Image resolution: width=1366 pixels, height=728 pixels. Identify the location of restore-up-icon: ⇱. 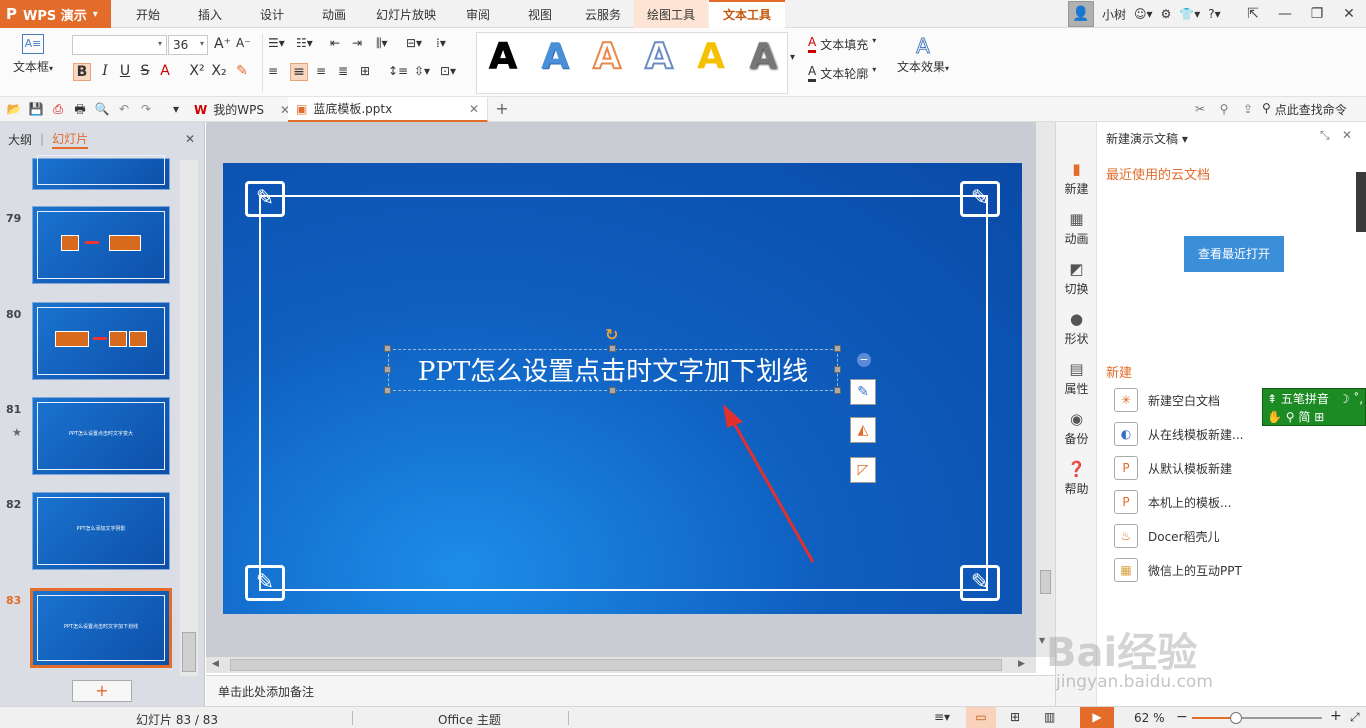
(1253, 14).